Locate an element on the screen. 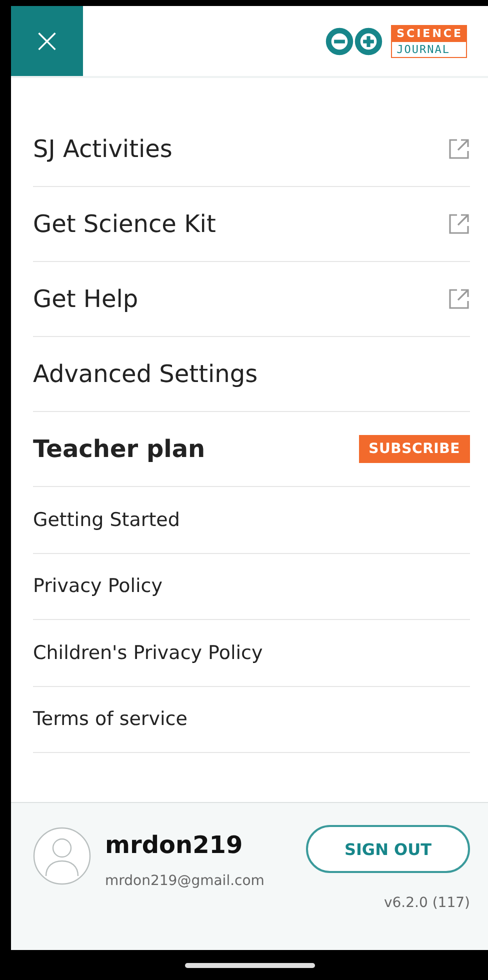 This screenshot has height=980, width=488. email: mrdon219@gmail.com is located at coordinates (185, 881).